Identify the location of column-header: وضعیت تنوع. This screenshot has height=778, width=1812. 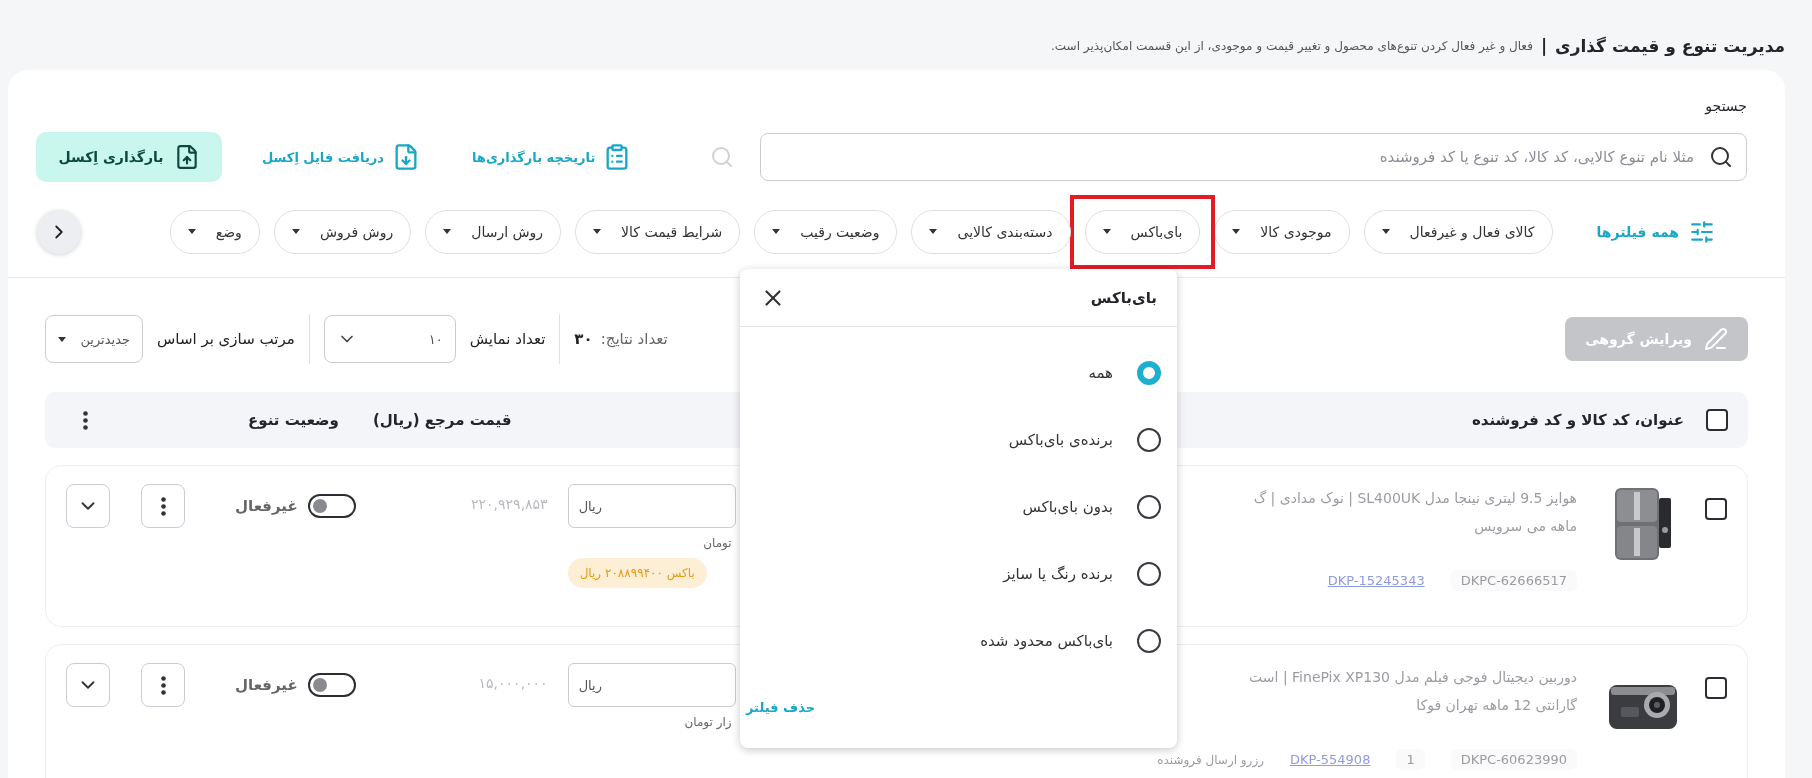
(293, 420).